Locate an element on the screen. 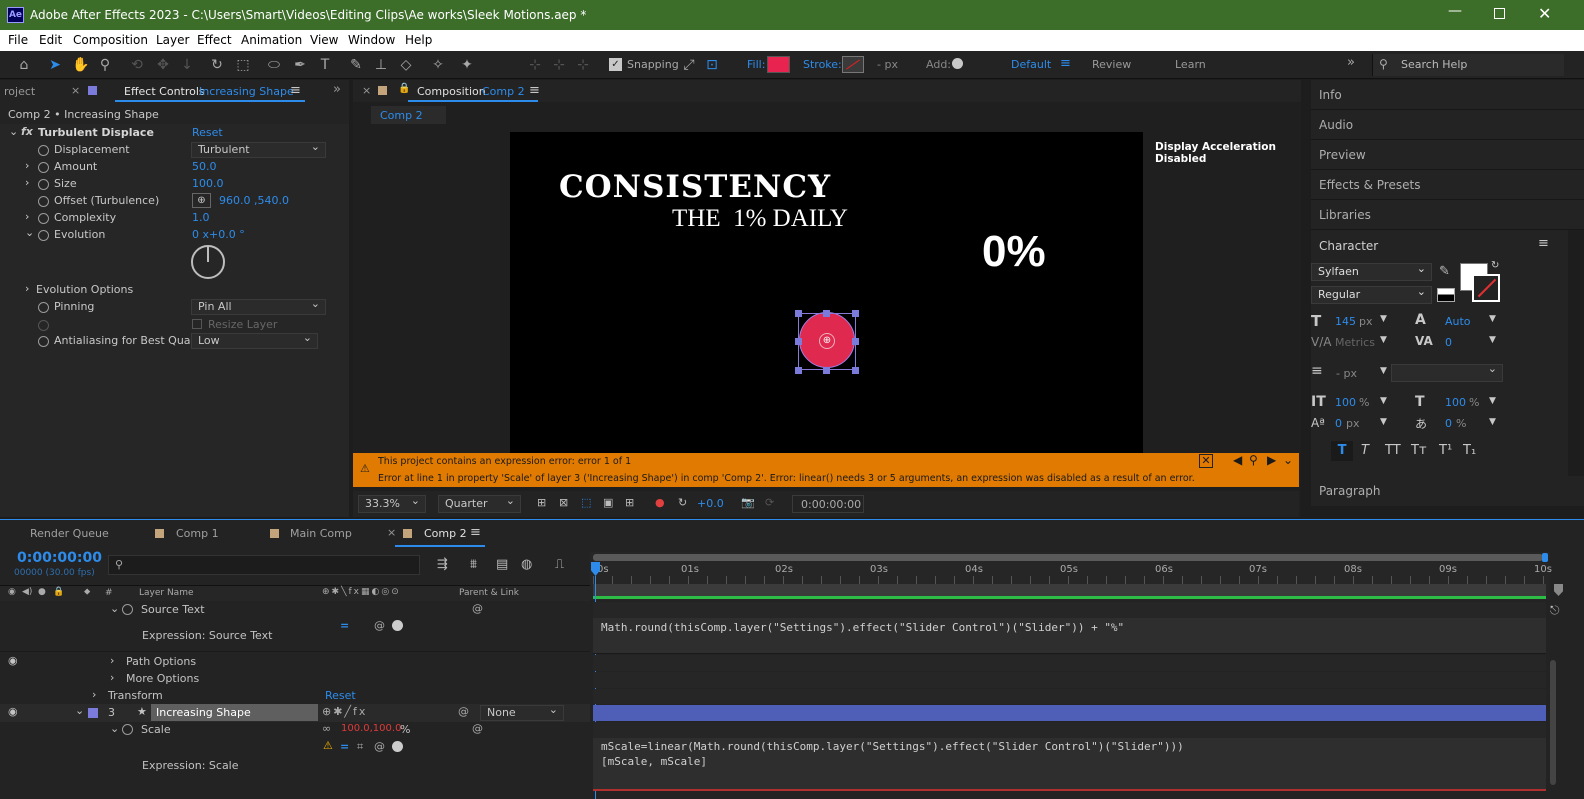 This screenshot has height=799, width=1584. error-prev-icon: ◀ is located at coordinates (1237, 460).